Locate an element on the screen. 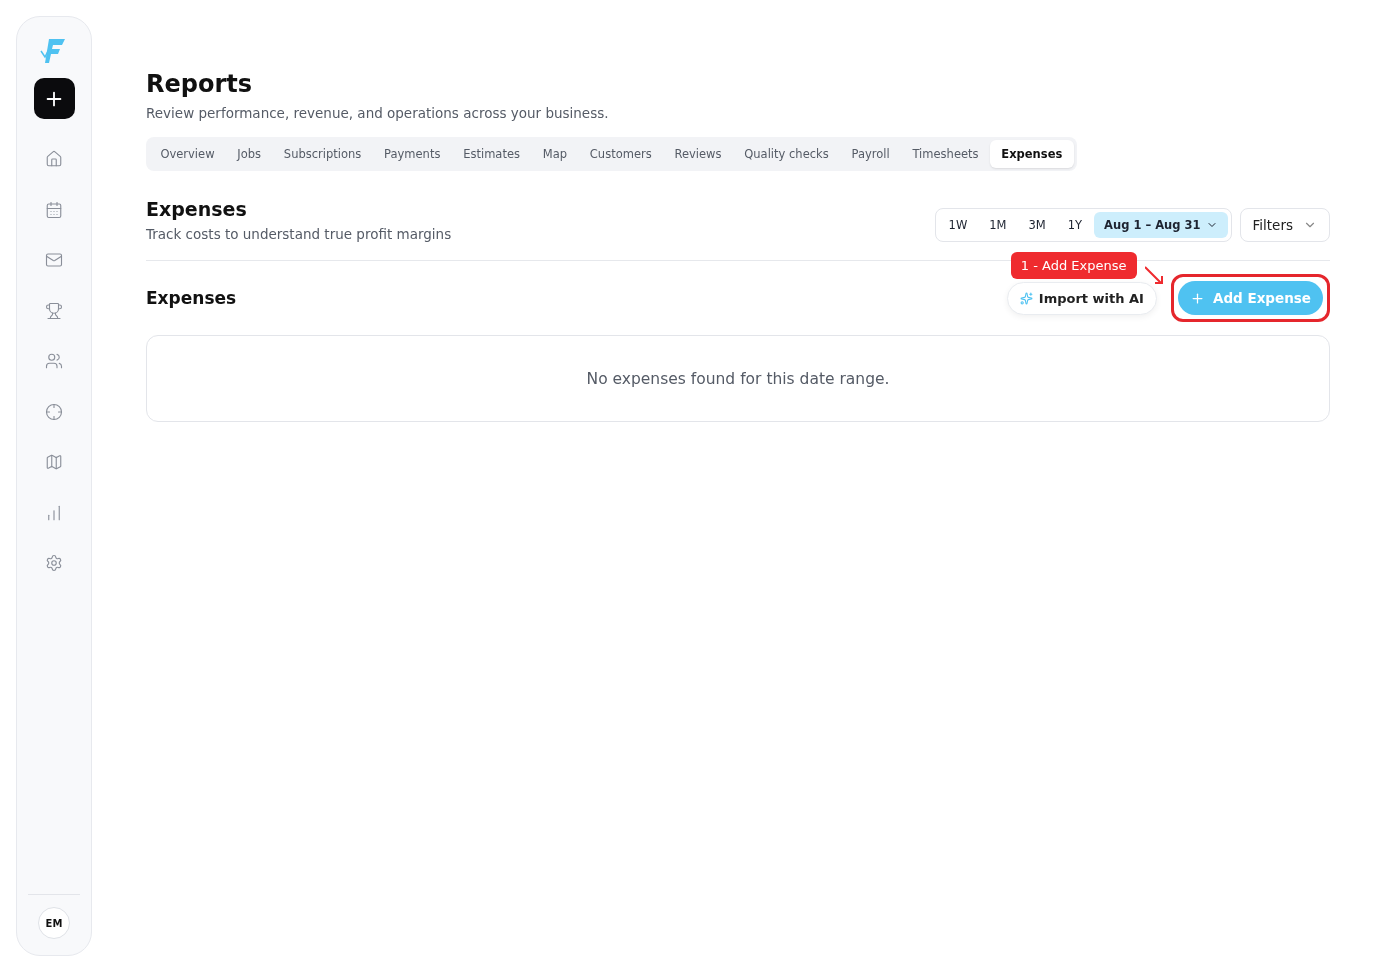 Image resolution: width=1400 pixels, height=972 pixels. report-tab: Map is located at coordinates (555, 154).